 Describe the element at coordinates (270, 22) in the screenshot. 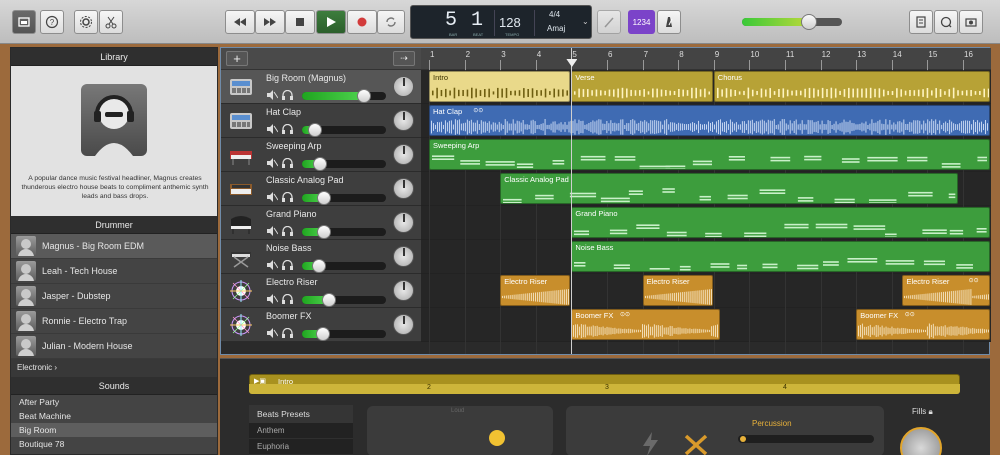

I see `fast-forward-button` at that location.